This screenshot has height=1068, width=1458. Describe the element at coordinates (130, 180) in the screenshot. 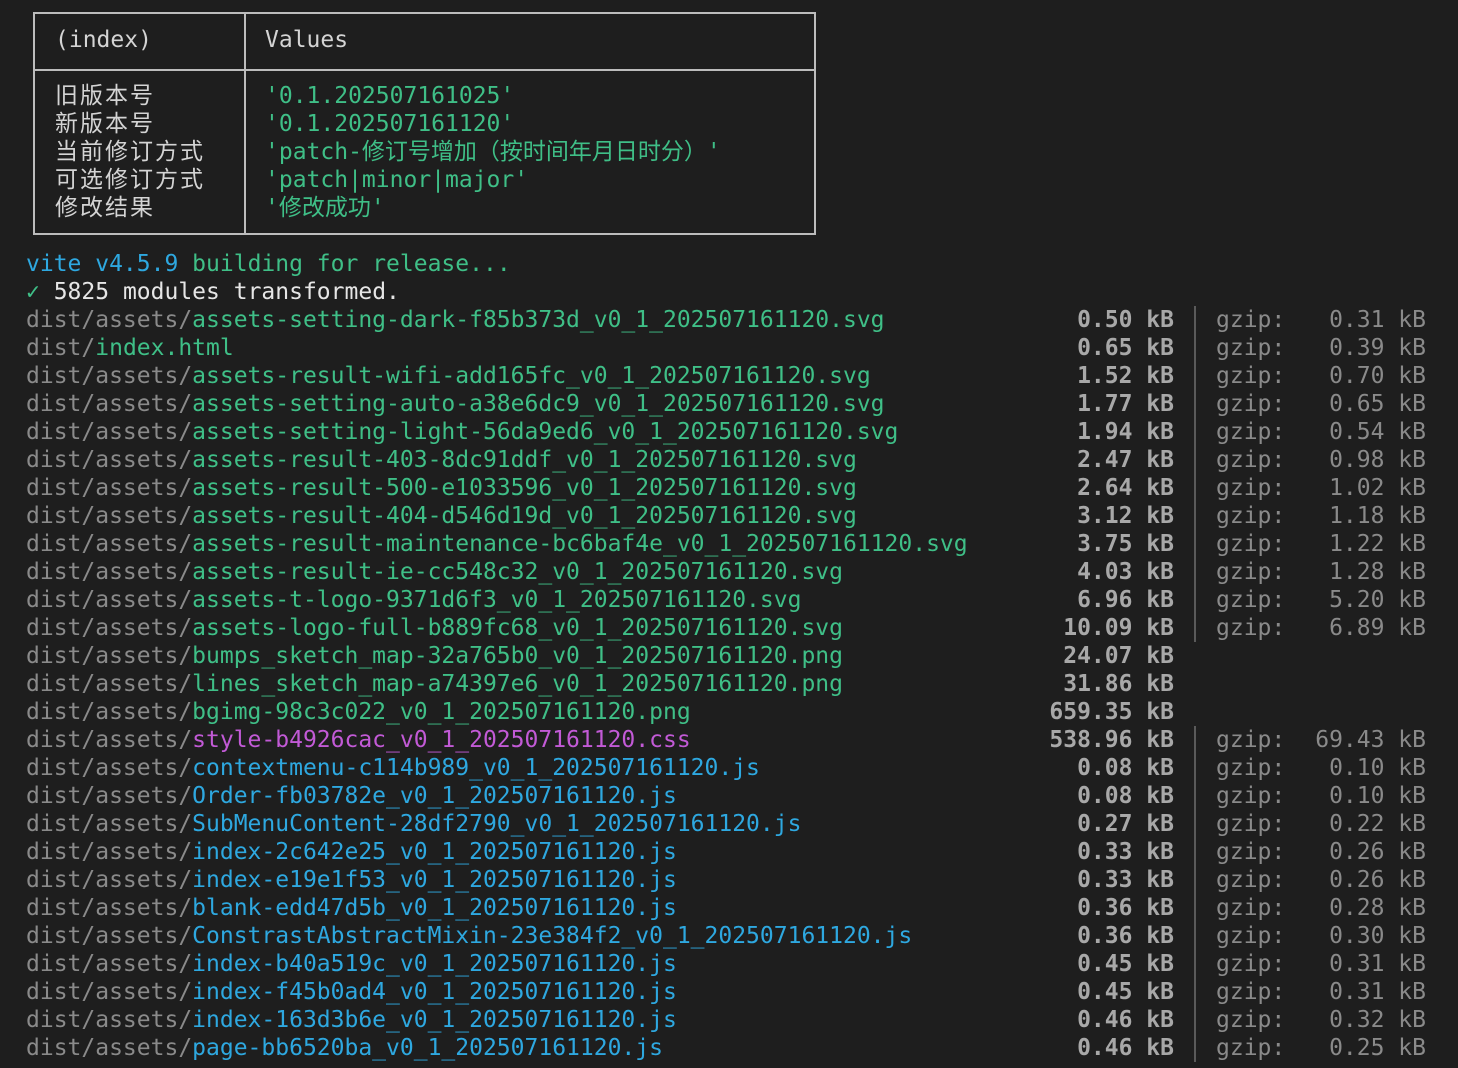

I see `table-key-optional-modes: 可选修订方式` at that location.